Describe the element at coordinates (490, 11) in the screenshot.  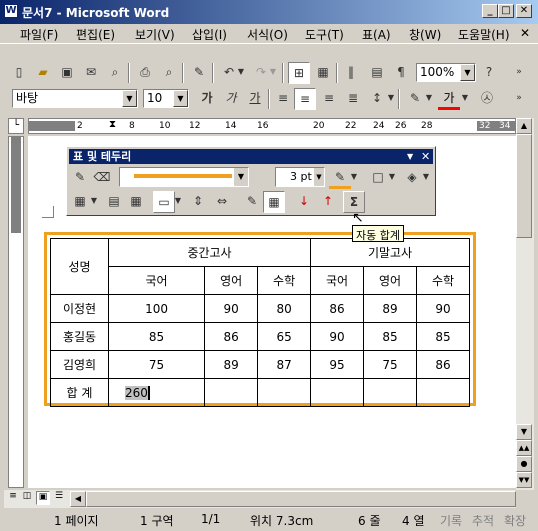
I see `minimize-button: _` at that location.